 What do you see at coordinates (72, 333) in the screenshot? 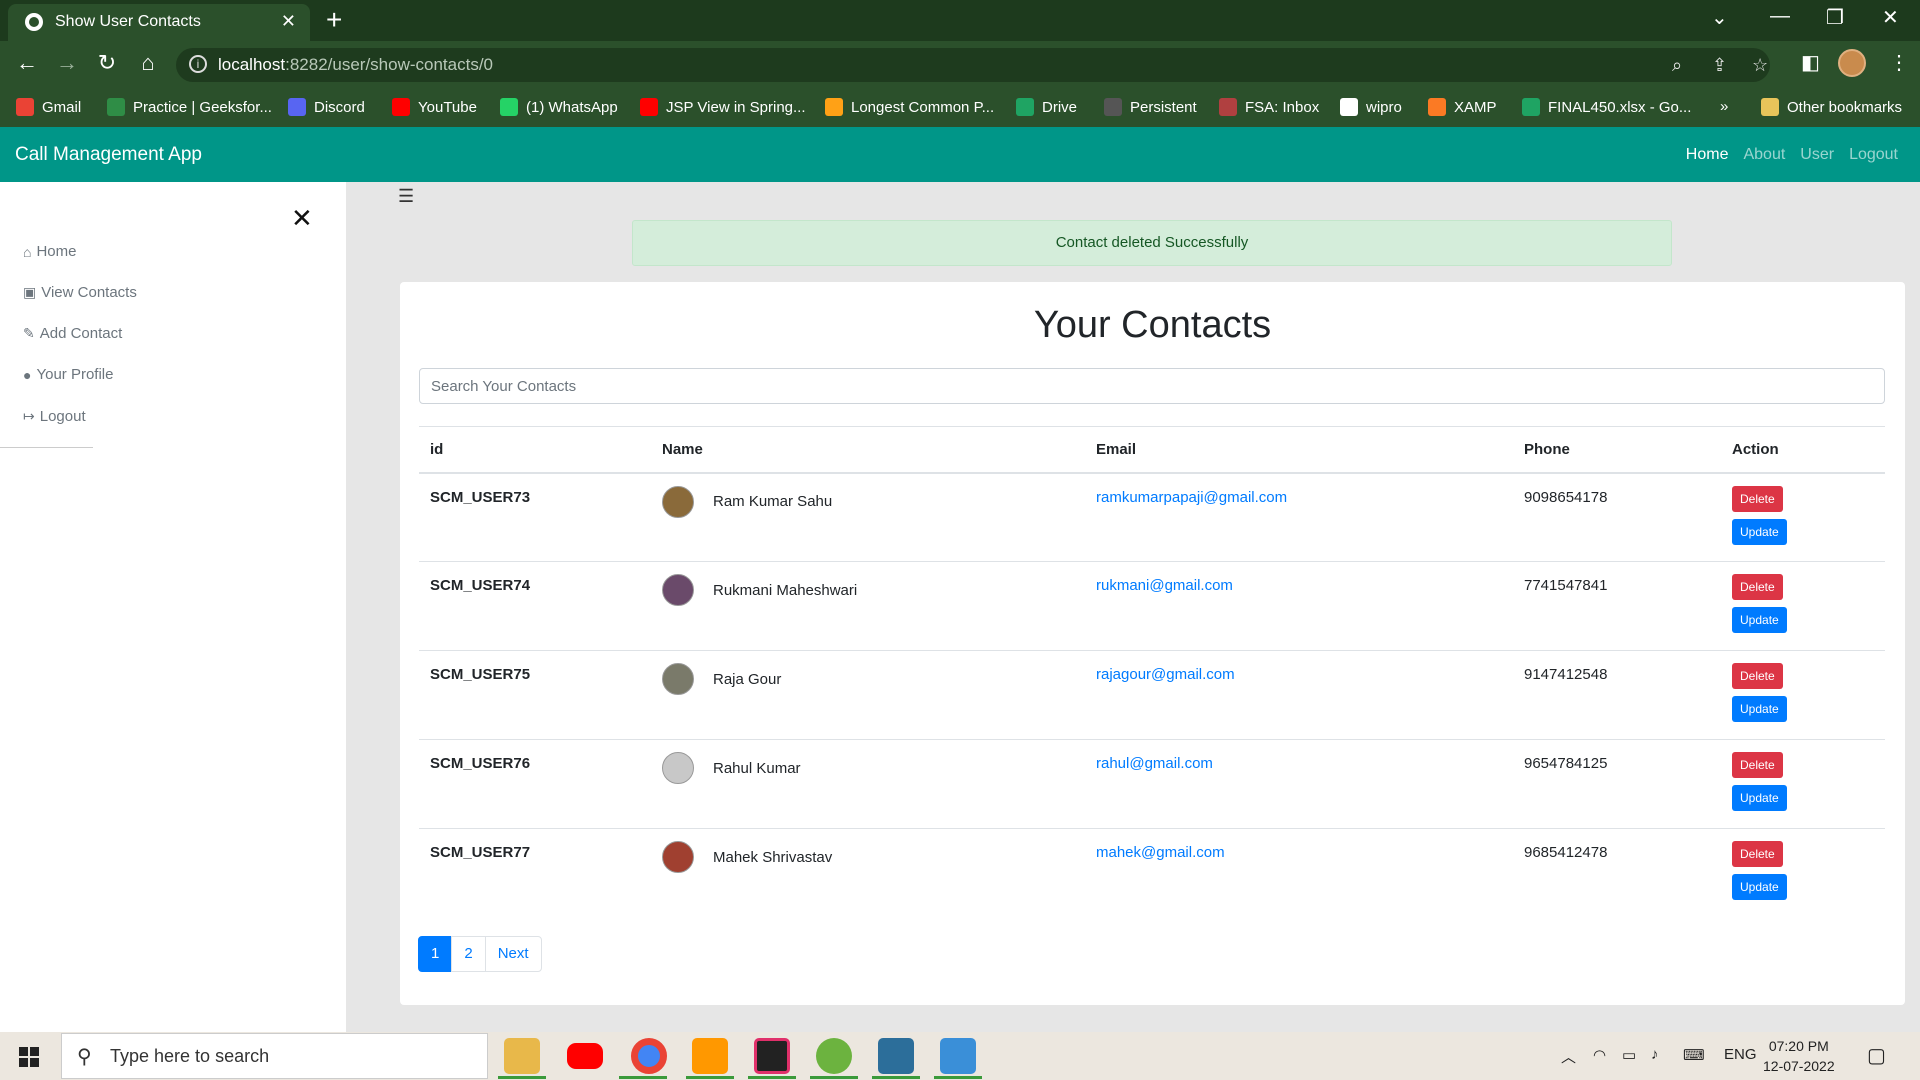
I see `sidebar-item-add-contact: ✎ Add Contact` at bounding box center [72, 333].